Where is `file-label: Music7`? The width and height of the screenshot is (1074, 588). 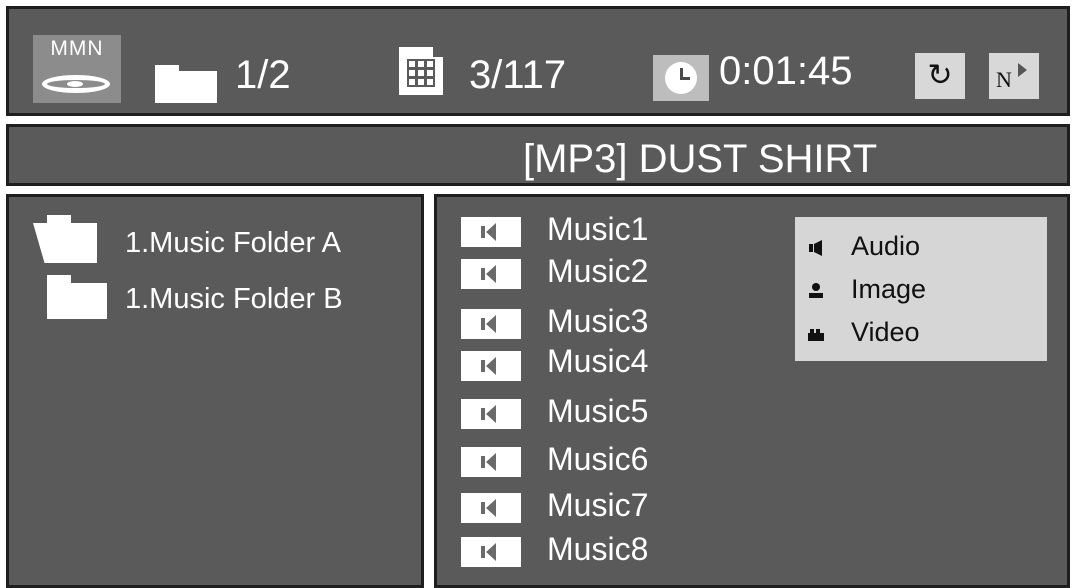
file-label: Music7 is located at coordinates (598, 505).